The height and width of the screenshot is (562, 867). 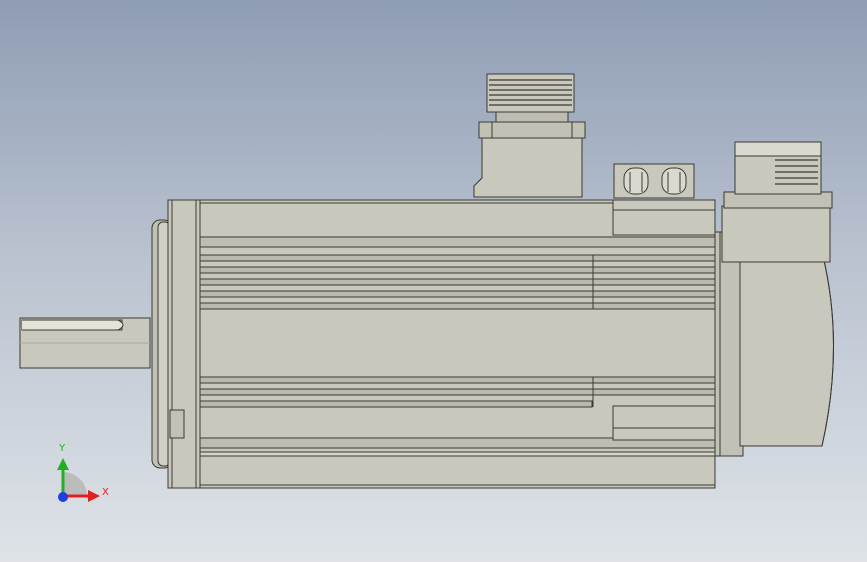 What do you see at coordinates (105, 492) in the screenshot?
I see `x-axis-label: X` at bounding box center [105, 492].